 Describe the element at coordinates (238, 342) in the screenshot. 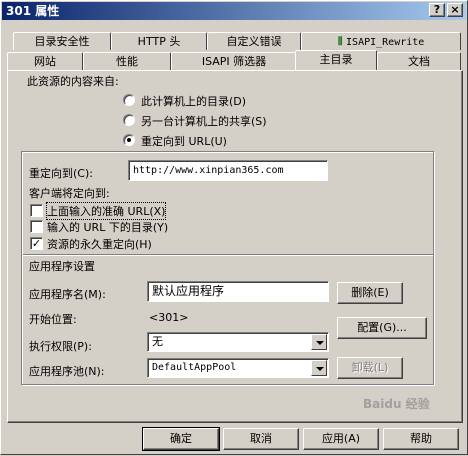

I see `execute-permissions-select: 无` at that location.